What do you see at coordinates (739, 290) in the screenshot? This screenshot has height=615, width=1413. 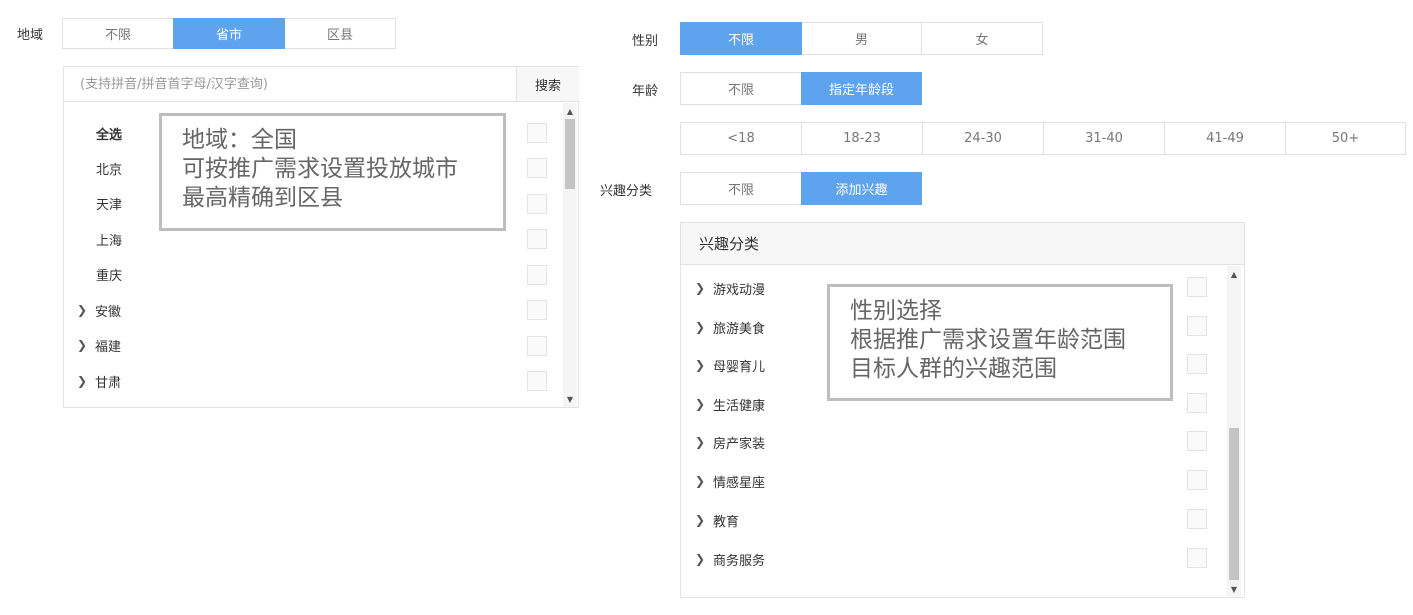 I see `interest-item-label: 游戏动漫` at bounding box center [739, 290].